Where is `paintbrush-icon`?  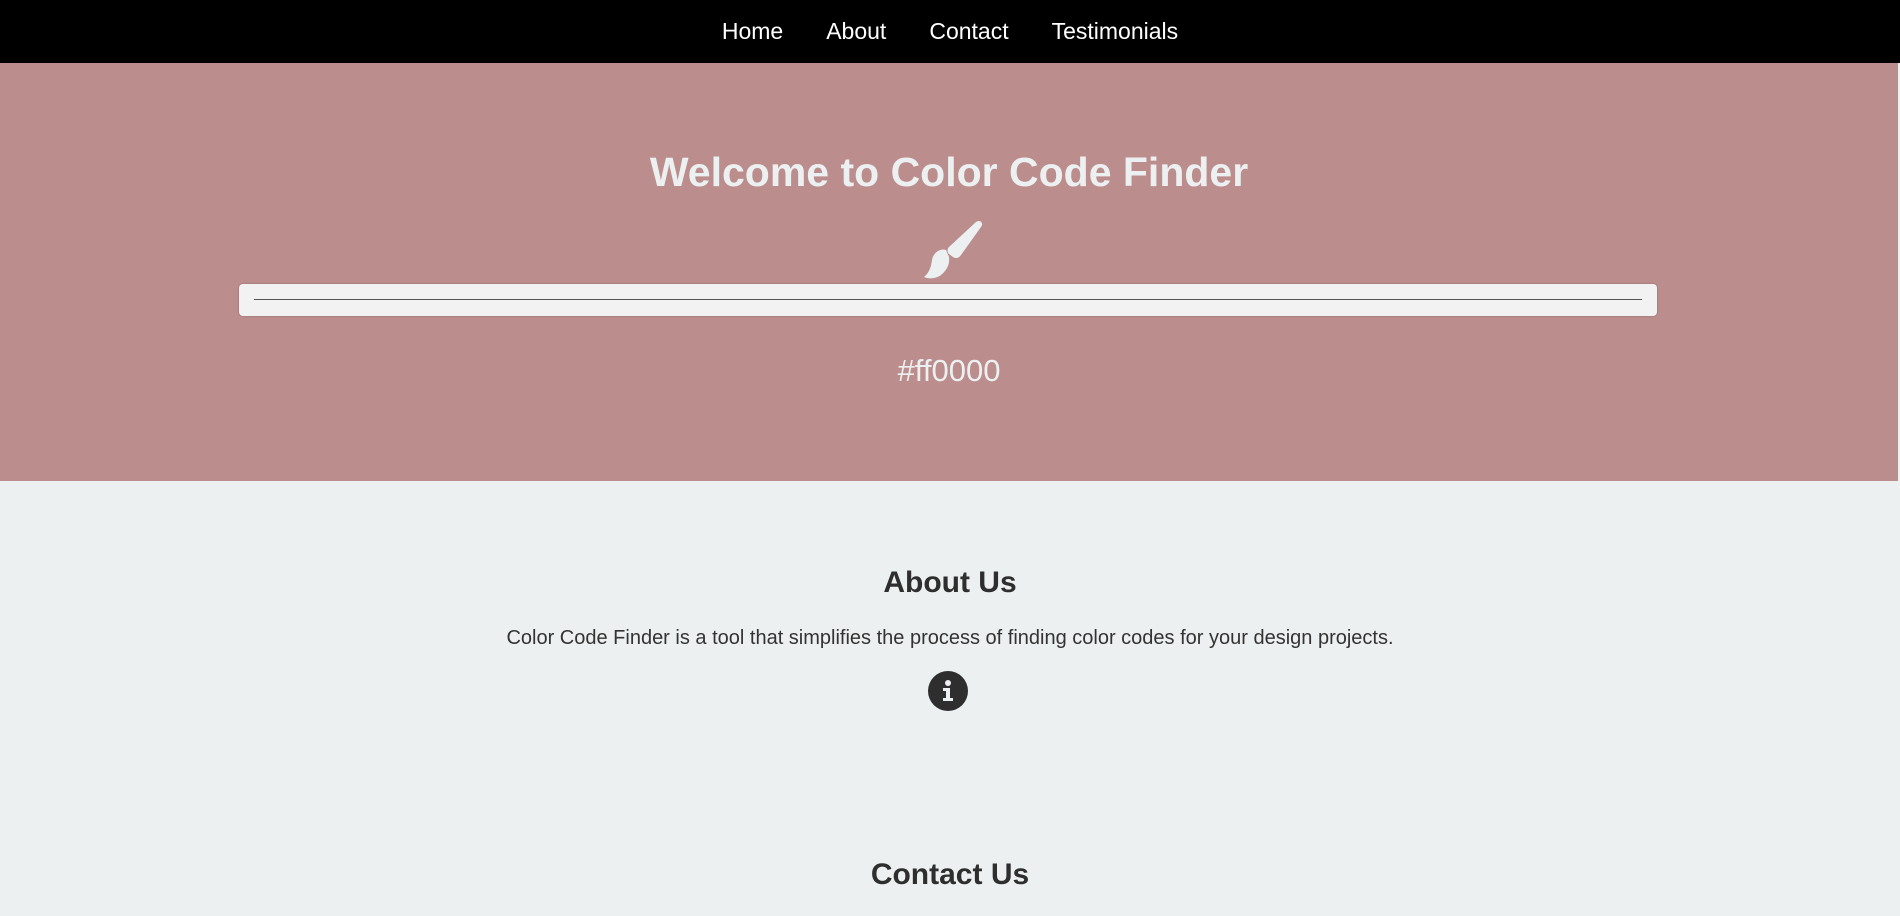
paintbrush-icon is located at coordinates (953, 249).